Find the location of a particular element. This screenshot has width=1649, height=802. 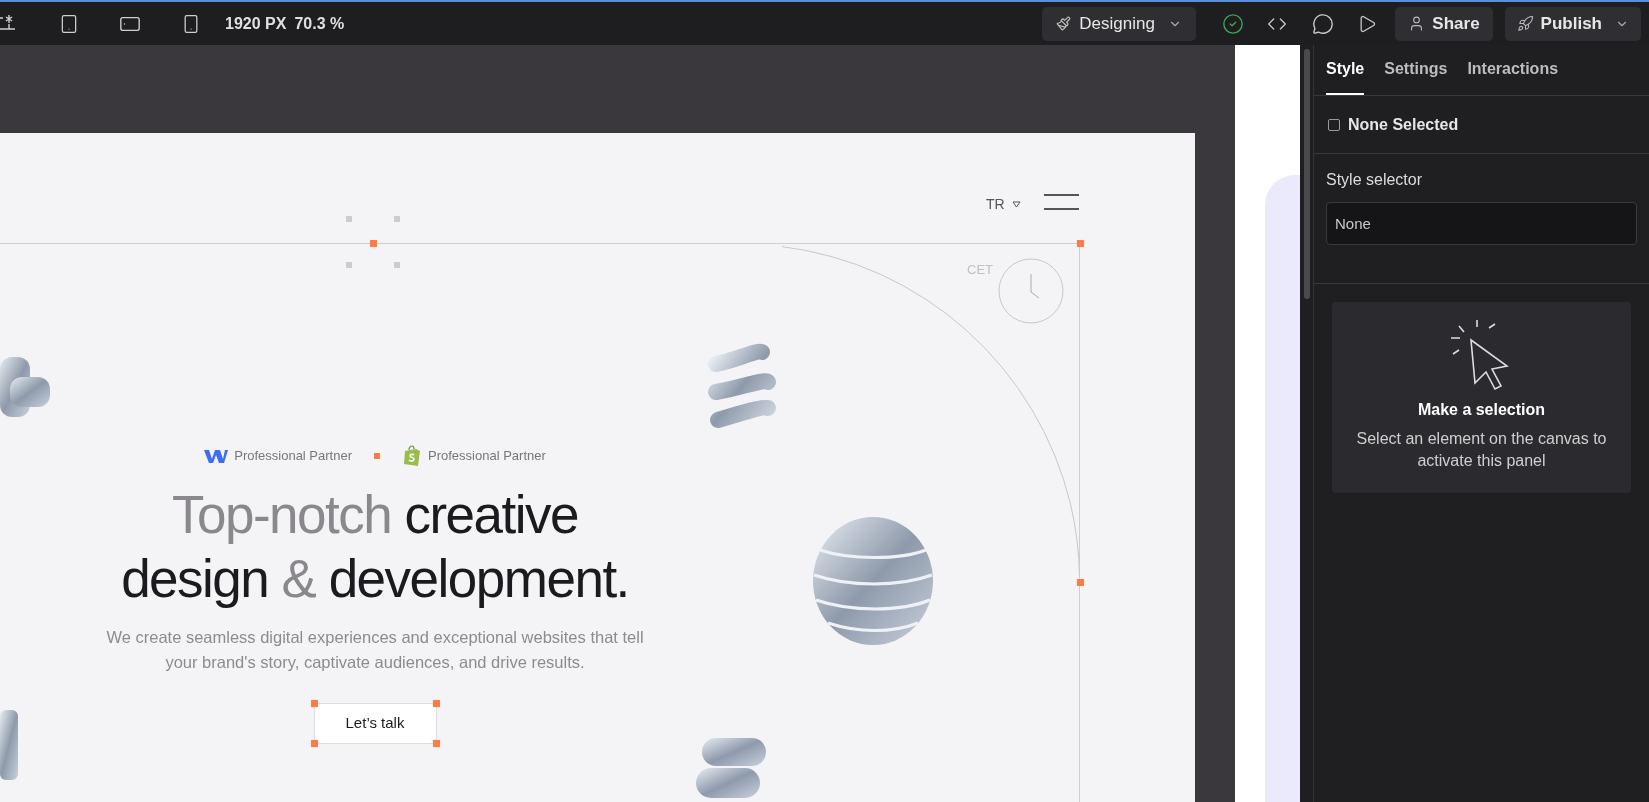

language-selector: TR is located at coordinates (1003, 204).